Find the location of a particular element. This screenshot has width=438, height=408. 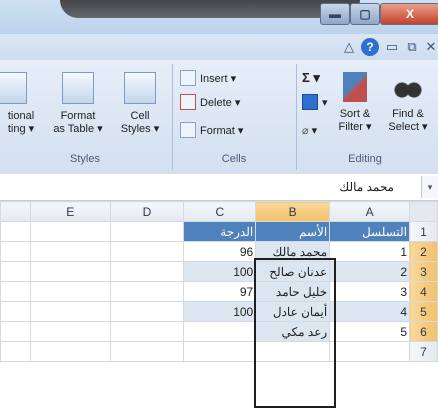

cell-e7 is located at coordinates (70, 351).